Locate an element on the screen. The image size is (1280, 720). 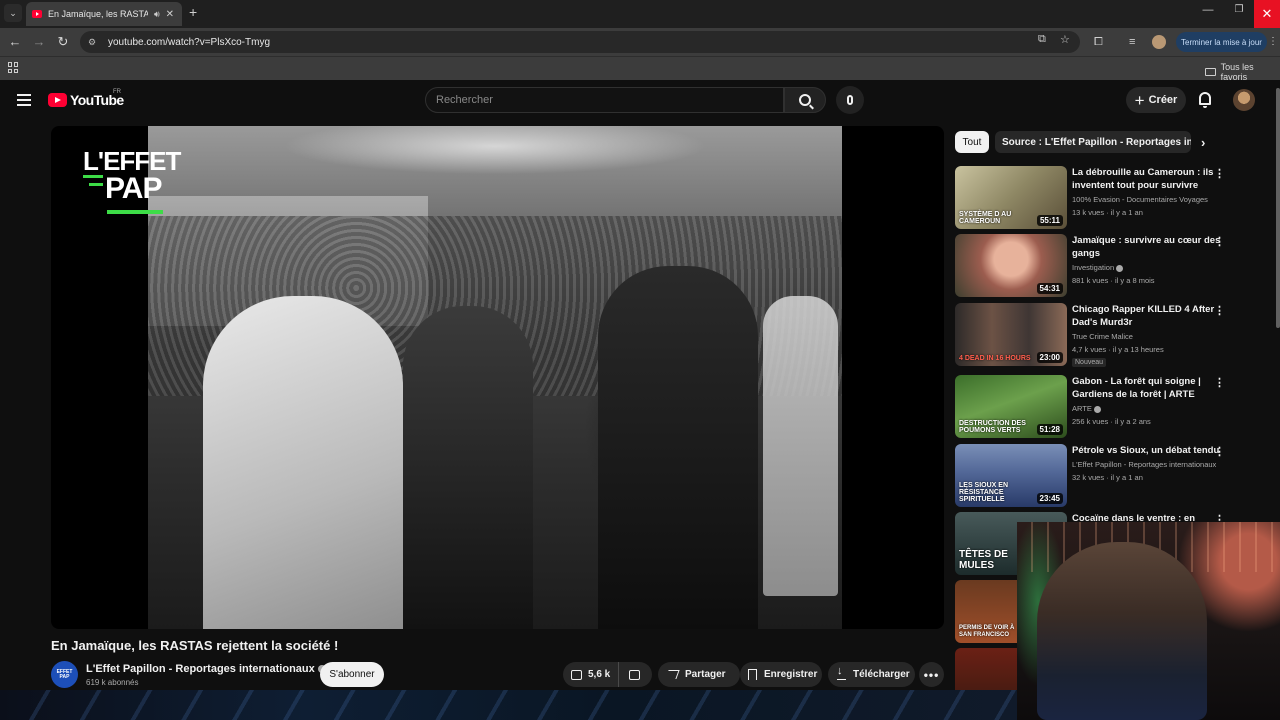
guide-menu-icon is located at coordinates (24, 100).